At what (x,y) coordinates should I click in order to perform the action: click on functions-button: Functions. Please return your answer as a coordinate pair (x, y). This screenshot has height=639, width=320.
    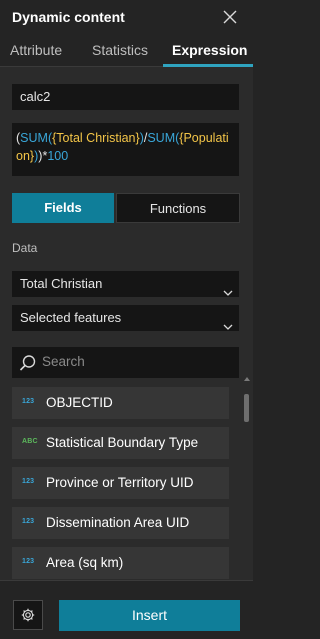
    Looking at the image, I should click on (178, 208).